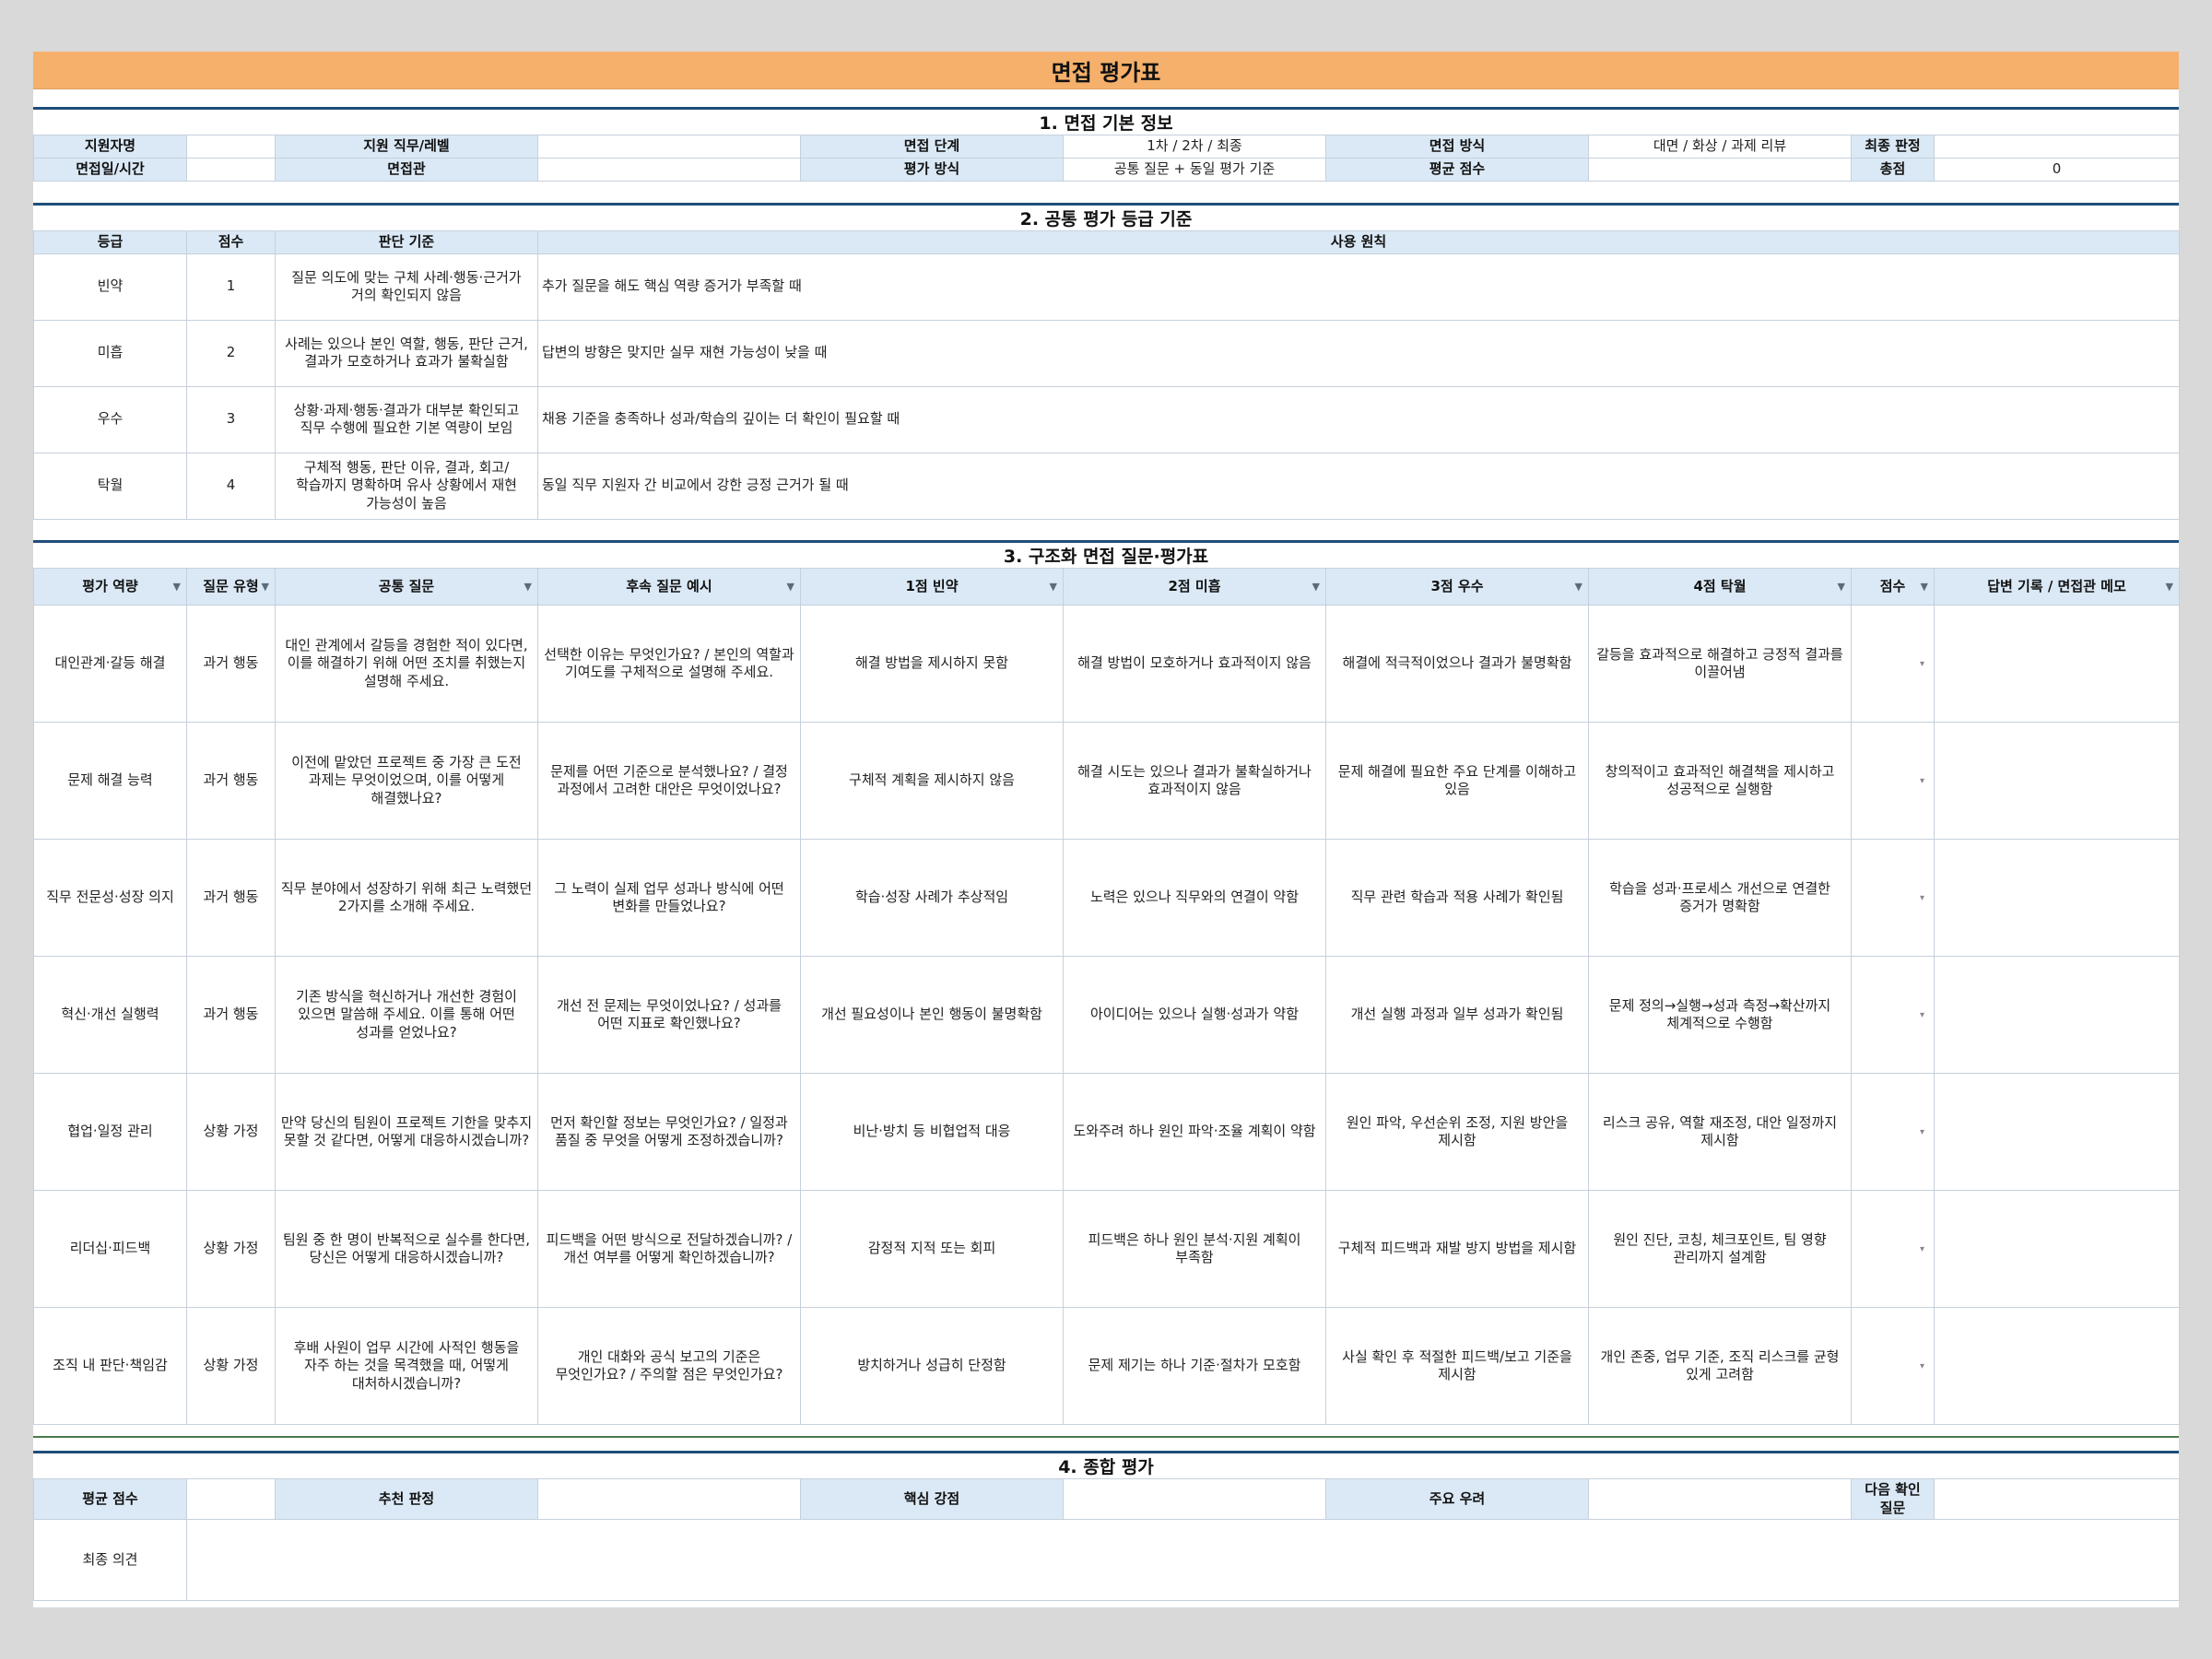 The height and width of the screenshot is (1659, 2212). What do you see at coordinates (932, 1499) in the screenshot?
I see `label-core-strength: 핵심 강점` at bounding box center [932, 1499].